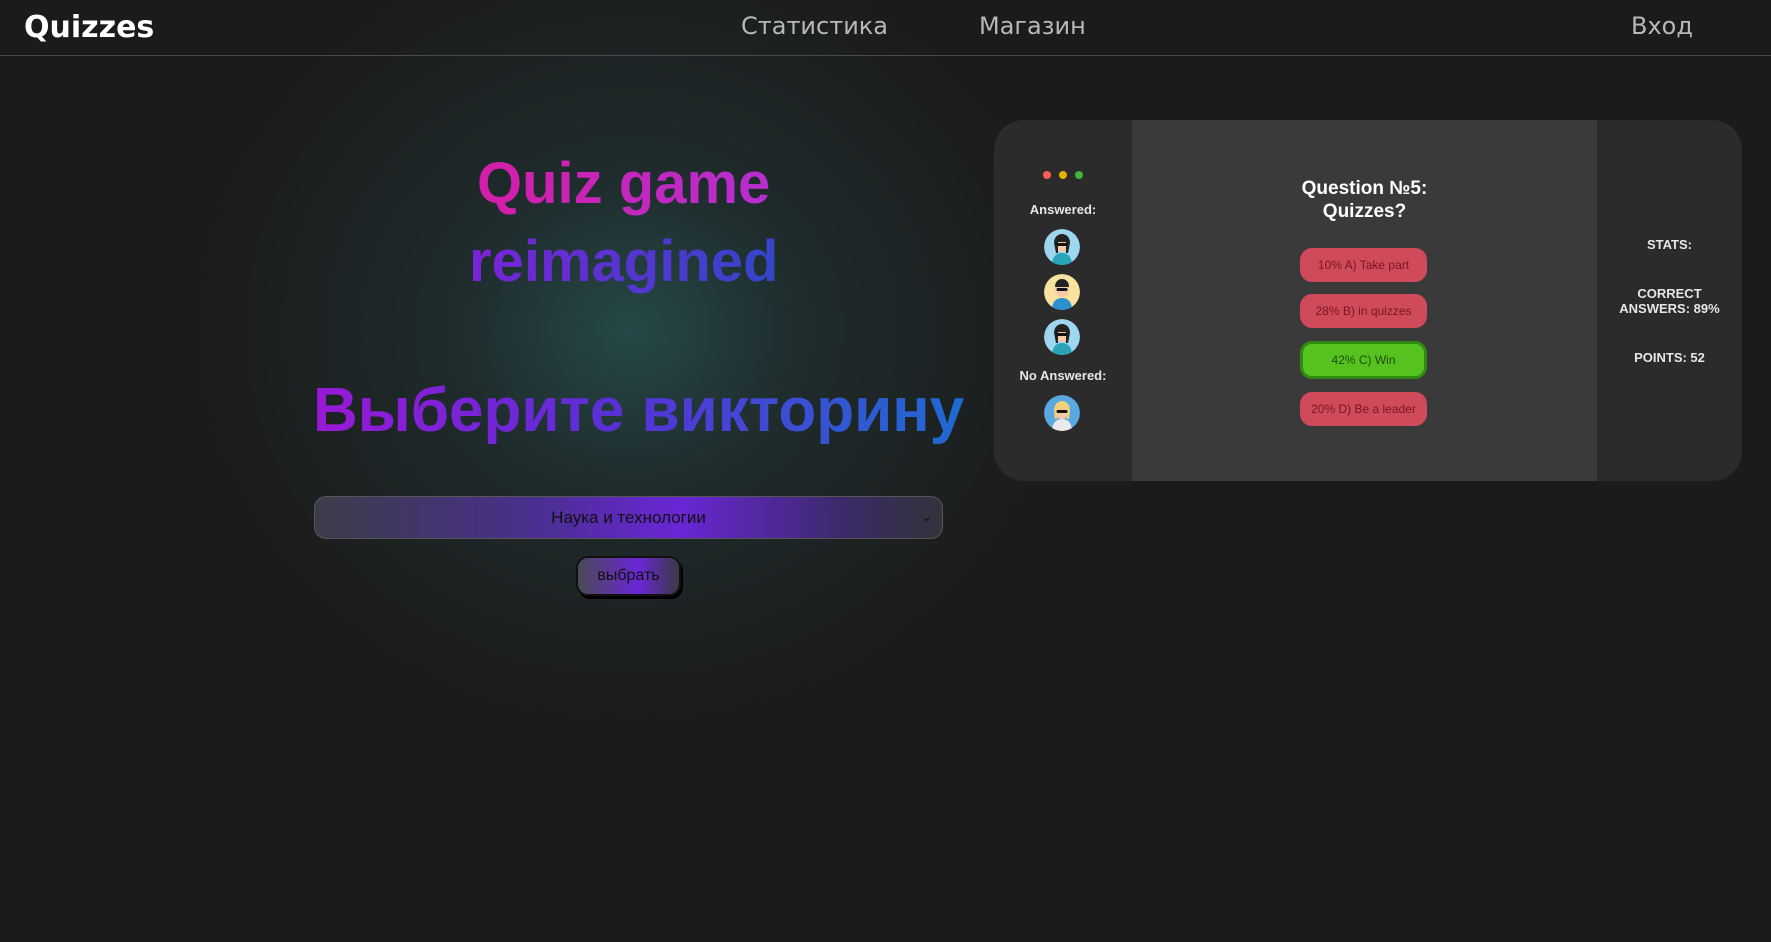 The height and width of the screenshot is (942, 1771). I want to click on brand-logo: Quizzes, so click(89, 27).